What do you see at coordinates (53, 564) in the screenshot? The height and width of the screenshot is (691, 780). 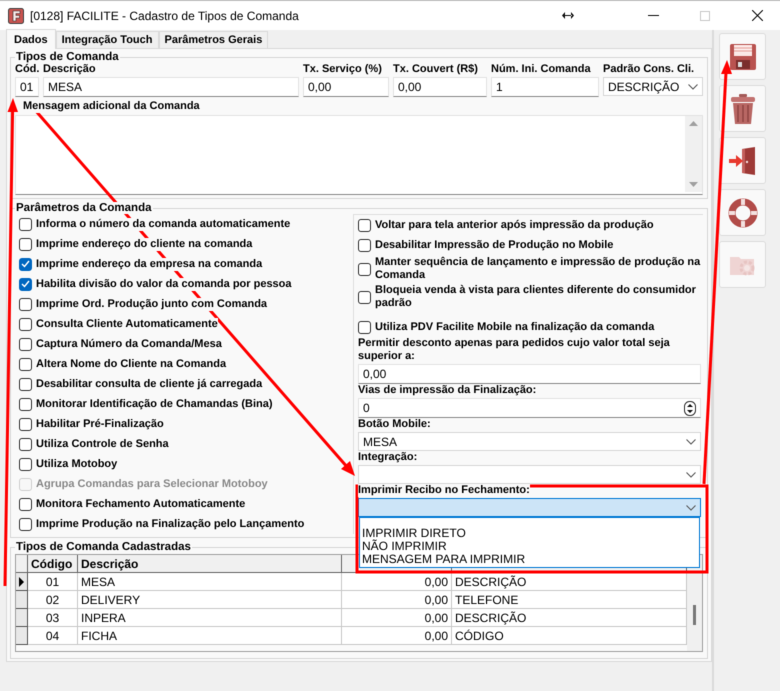 I see `column-header: Código` at bounding box center [53, 564].